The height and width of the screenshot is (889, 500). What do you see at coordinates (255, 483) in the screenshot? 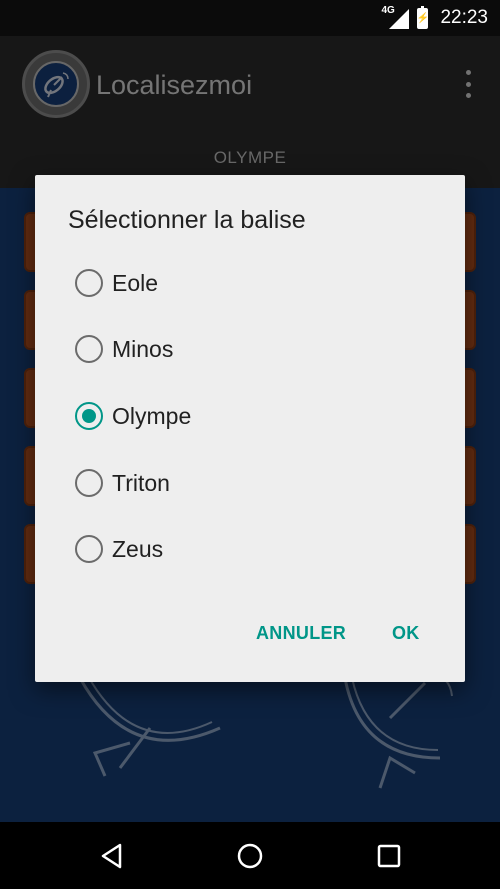
I see `option-triton: Triton` at bounding box center [255, 483].